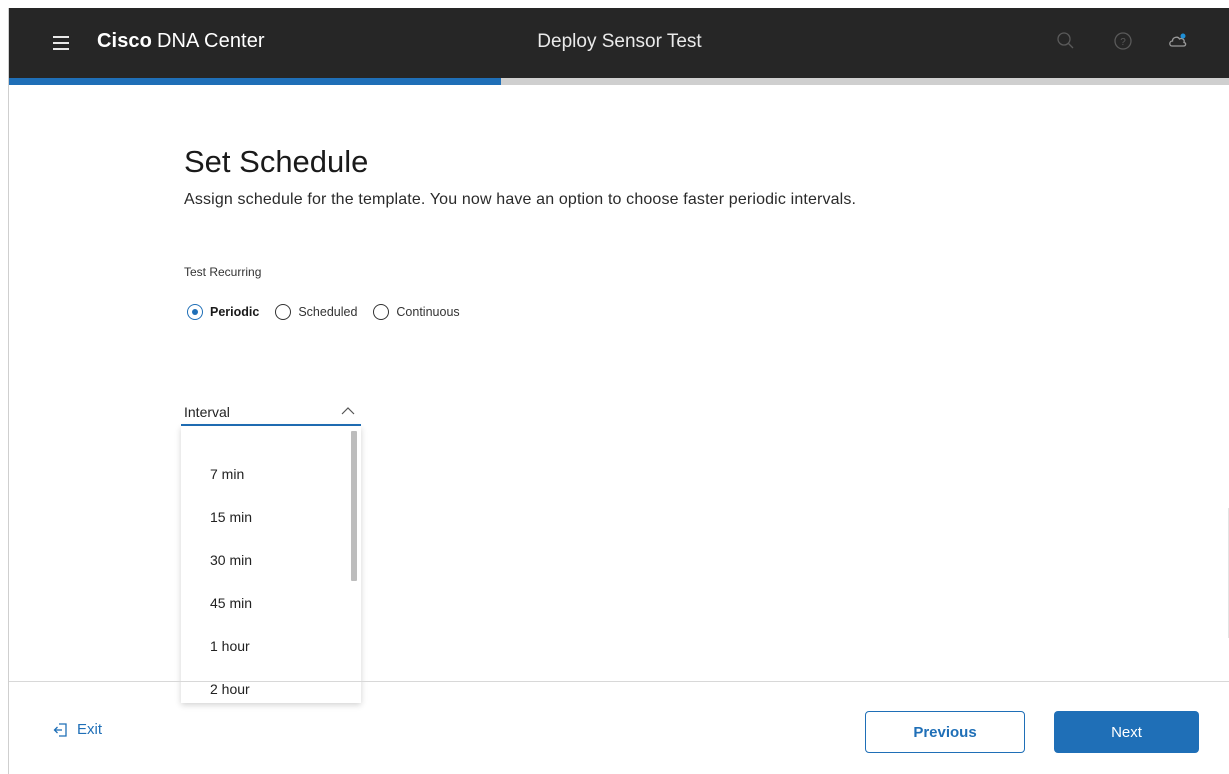 The height and width of the screenshot is (774, 1229). What do you see at coordinates (1126, 732) in the screenshot?
I see `next-button: Next` at bounding box center [1126, 732].